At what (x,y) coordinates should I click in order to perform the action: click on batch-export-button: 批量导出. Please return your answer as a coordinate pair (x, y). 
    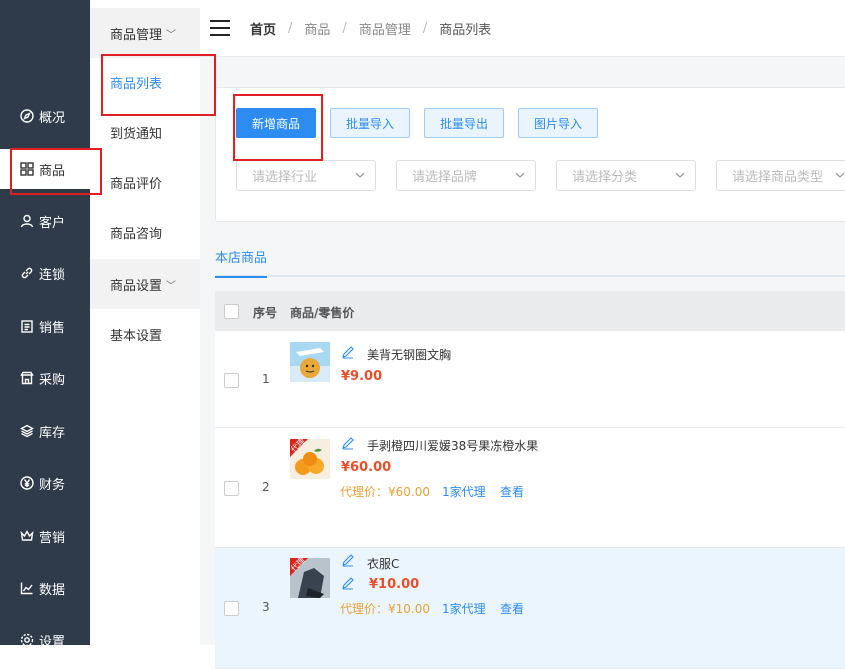
    Looking at the image, I should click on (464, 123).